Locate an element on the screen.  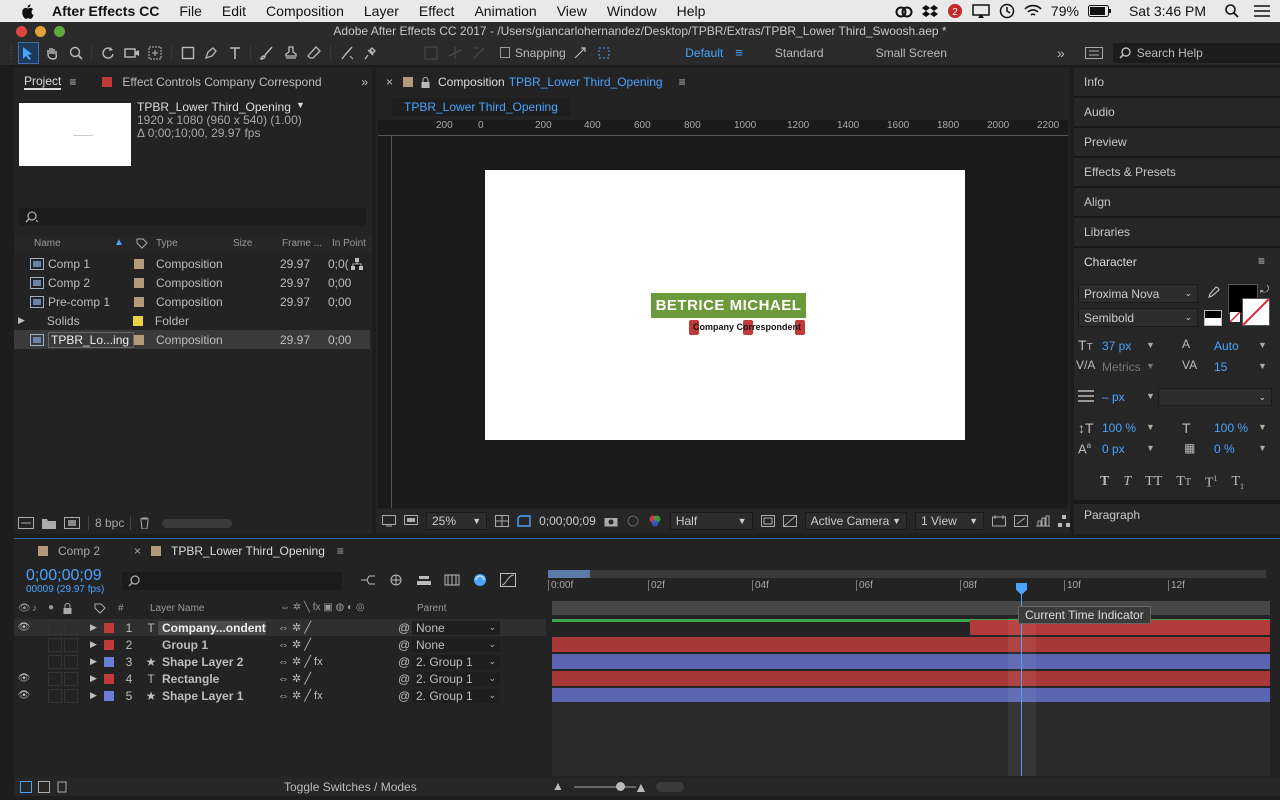
parent-dropdown: None ⌄ is located at coordinates (456, 644).